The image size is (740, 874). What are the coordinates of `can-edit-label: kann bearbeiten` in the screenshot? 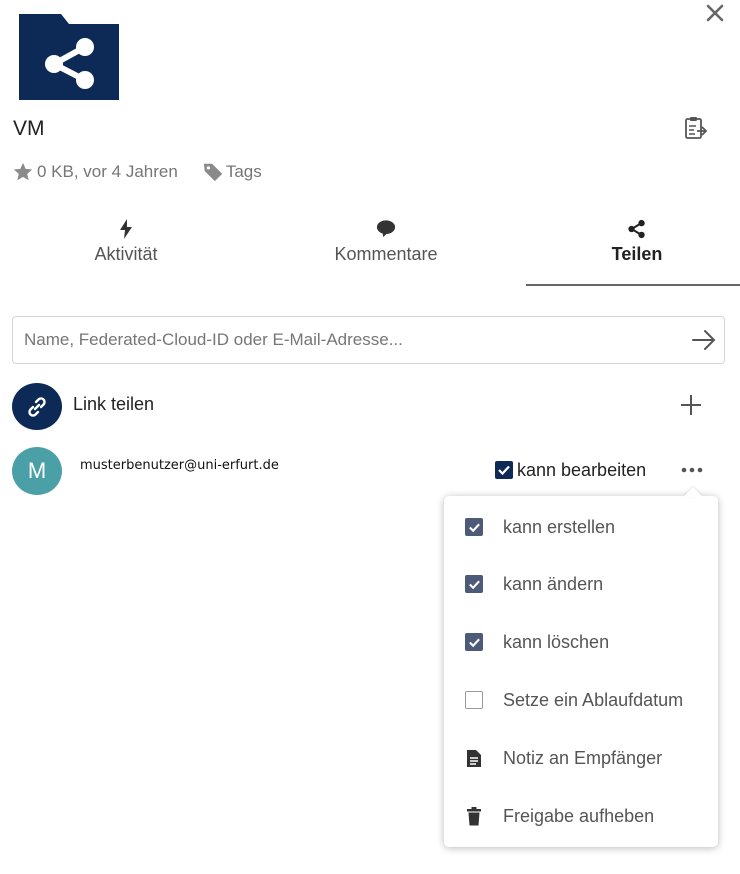 It's located at (582, 469).